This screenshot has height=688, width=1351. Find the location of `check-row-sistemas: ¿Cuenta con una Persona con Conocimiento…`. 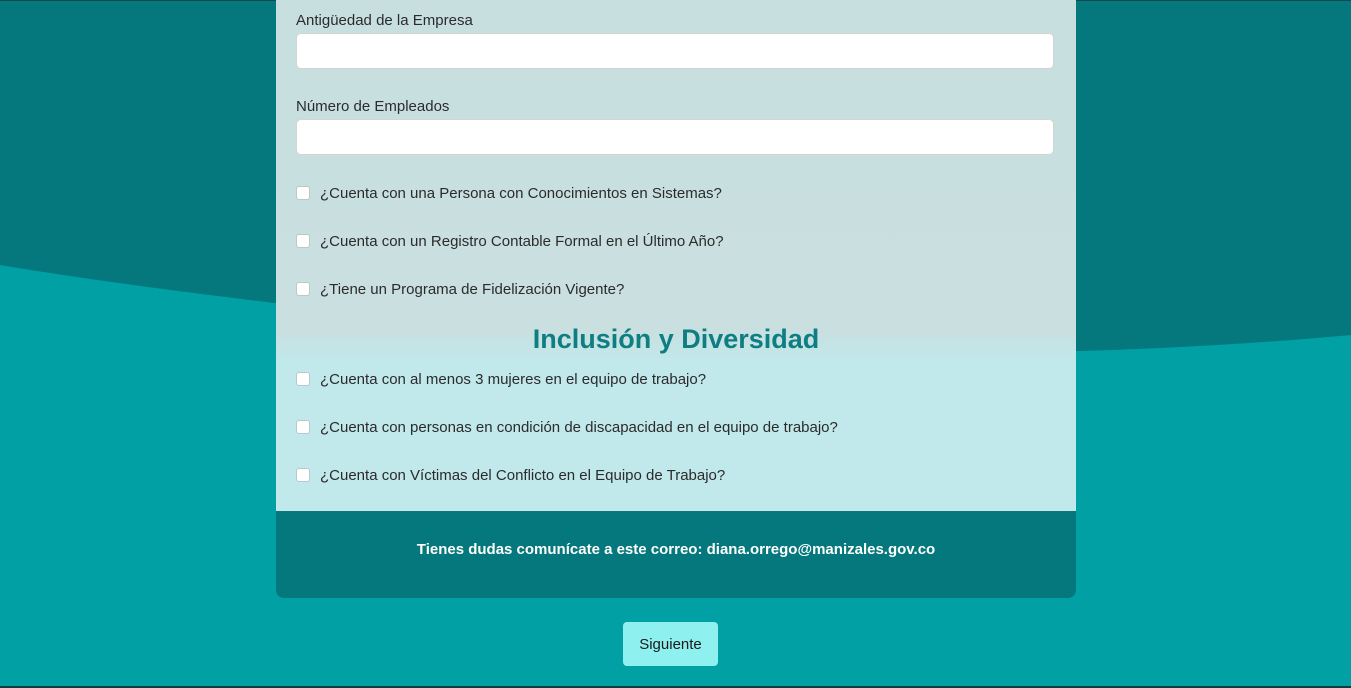

check-row-sistemas: ¿Cuenta con una Persona con Conocimiento… is located at coordinates (509, 193).